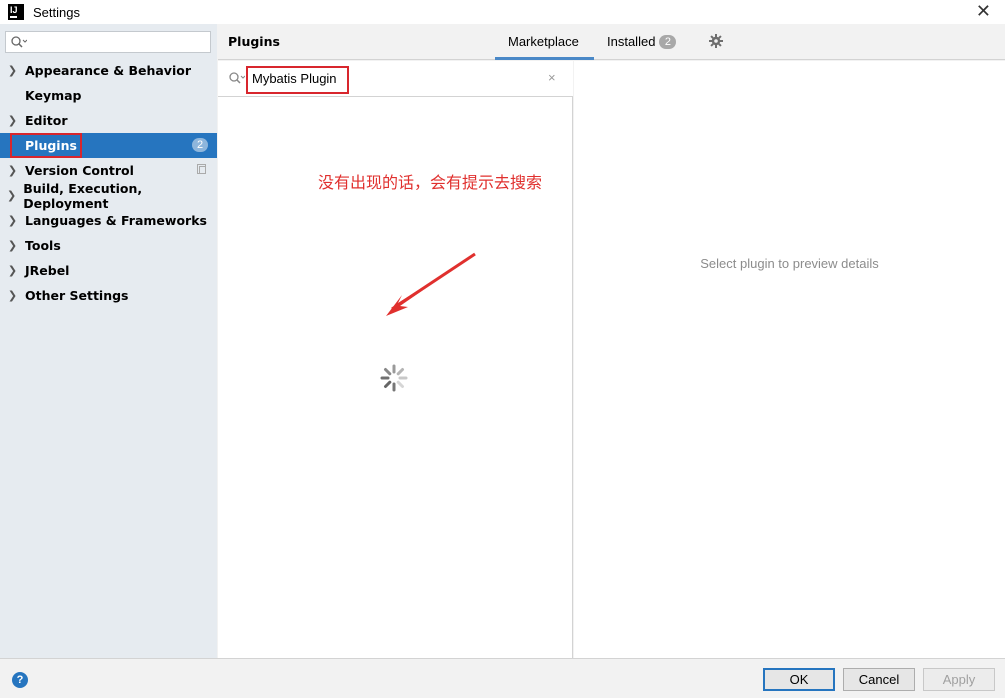 The image size is (1005, 698). Describe the element at coordinates (544, 58) in the screenshot. I see `active-tab-indicator` at that location.